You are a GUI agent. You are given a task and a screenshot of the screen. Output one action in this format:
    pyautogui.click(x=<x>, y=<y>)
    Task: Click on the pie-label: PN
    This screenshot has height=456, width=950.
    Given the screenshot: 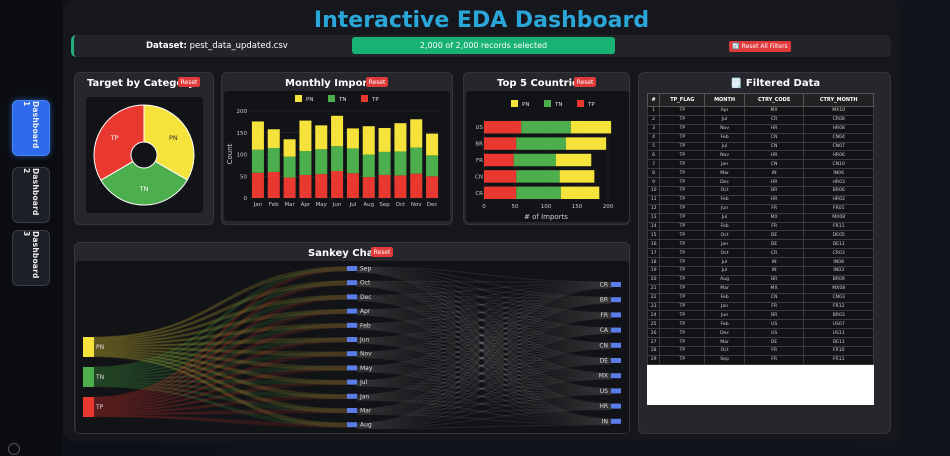 What is the action you would take?
    pyautogui.click(x=173, y=138)
    